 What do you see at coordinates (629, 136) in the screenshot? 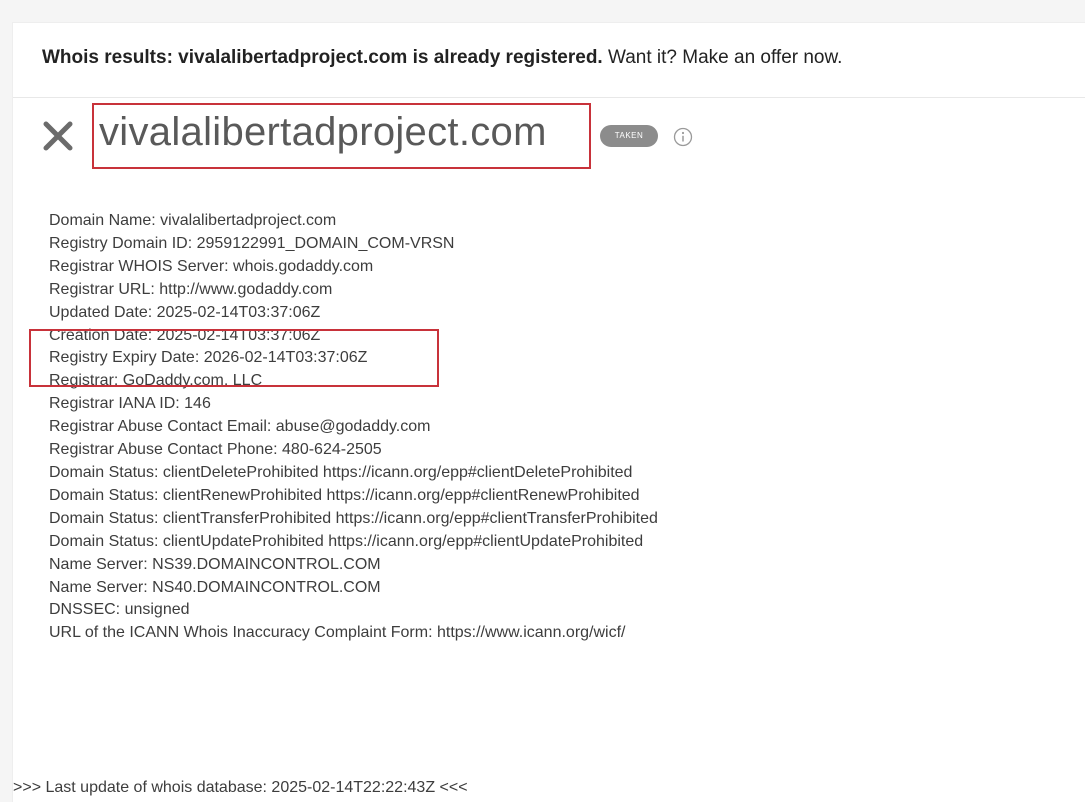
I see `status-badge: TAKEN` at bounding box center [629, 136].